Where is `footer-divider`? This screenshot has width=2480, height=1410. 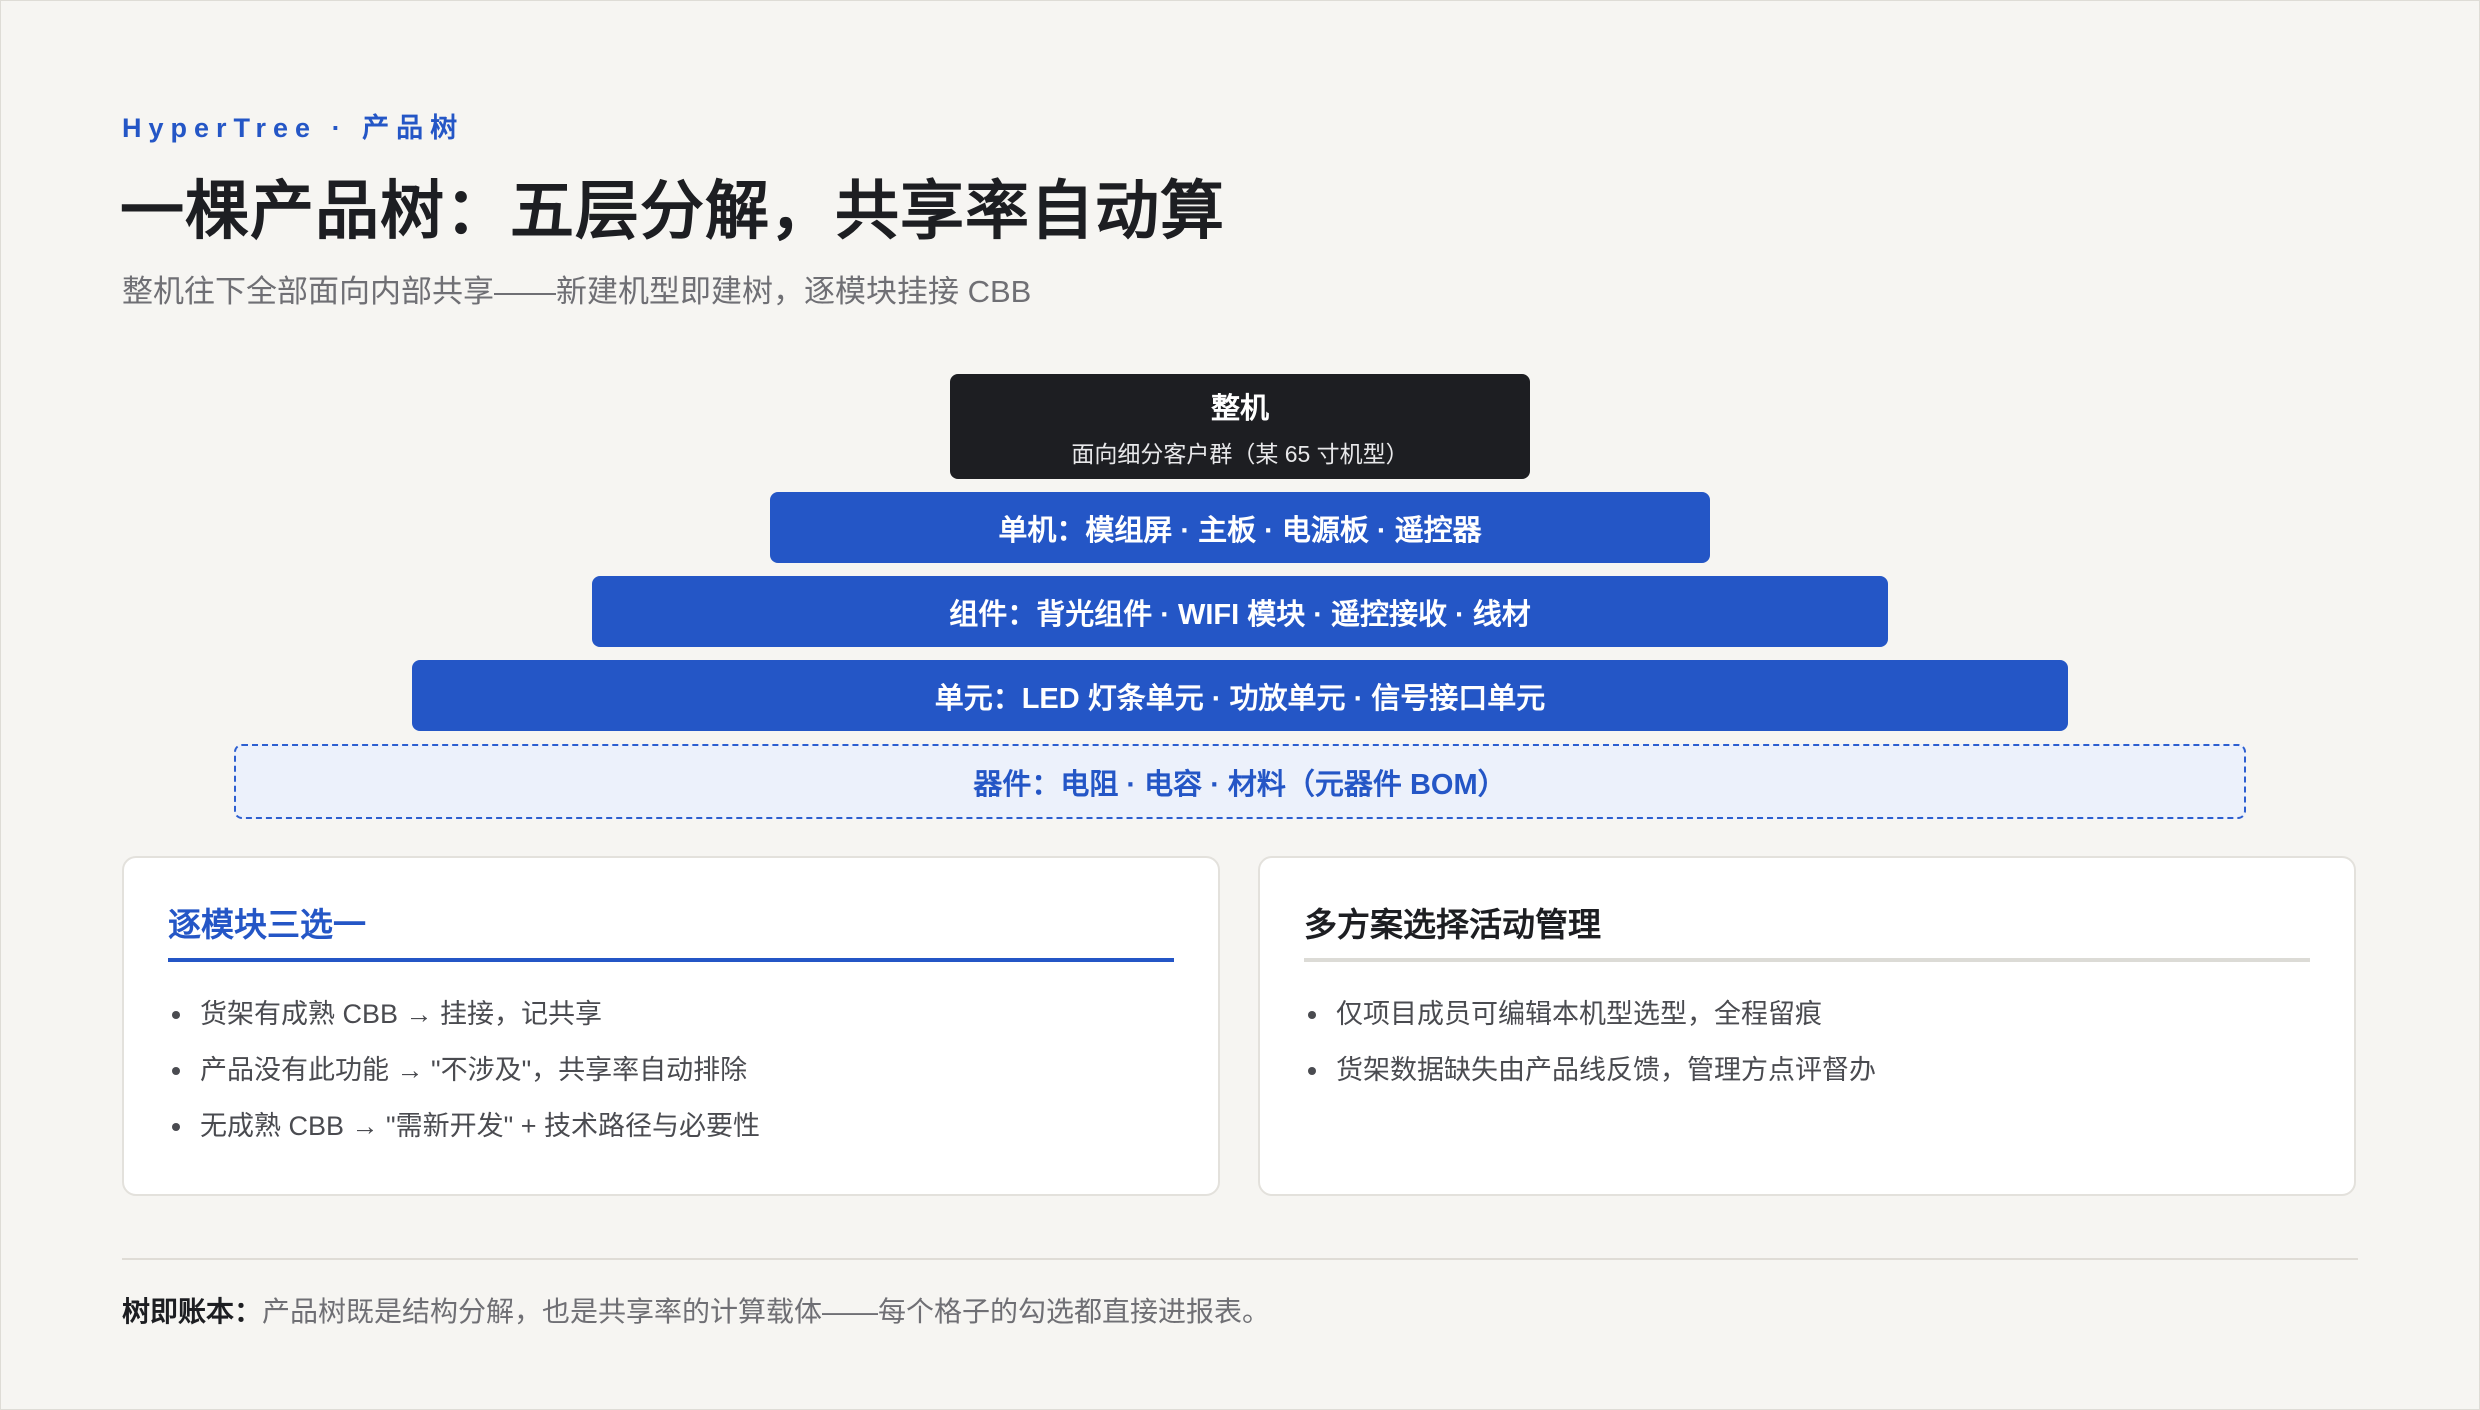 footer-divider is located at coordinates (1240, 1259).